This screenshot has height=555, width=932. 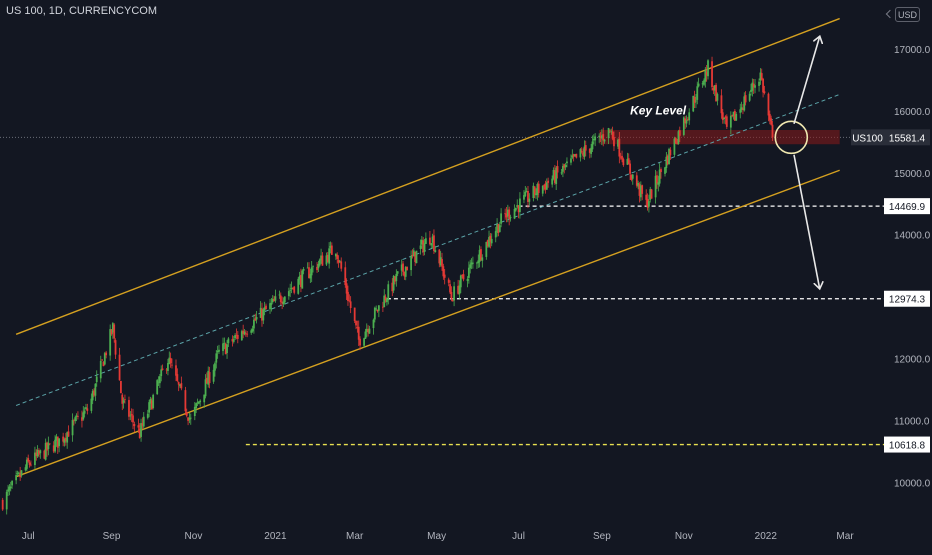 I want to click on annotation-layer, so click(x=797, y=162).